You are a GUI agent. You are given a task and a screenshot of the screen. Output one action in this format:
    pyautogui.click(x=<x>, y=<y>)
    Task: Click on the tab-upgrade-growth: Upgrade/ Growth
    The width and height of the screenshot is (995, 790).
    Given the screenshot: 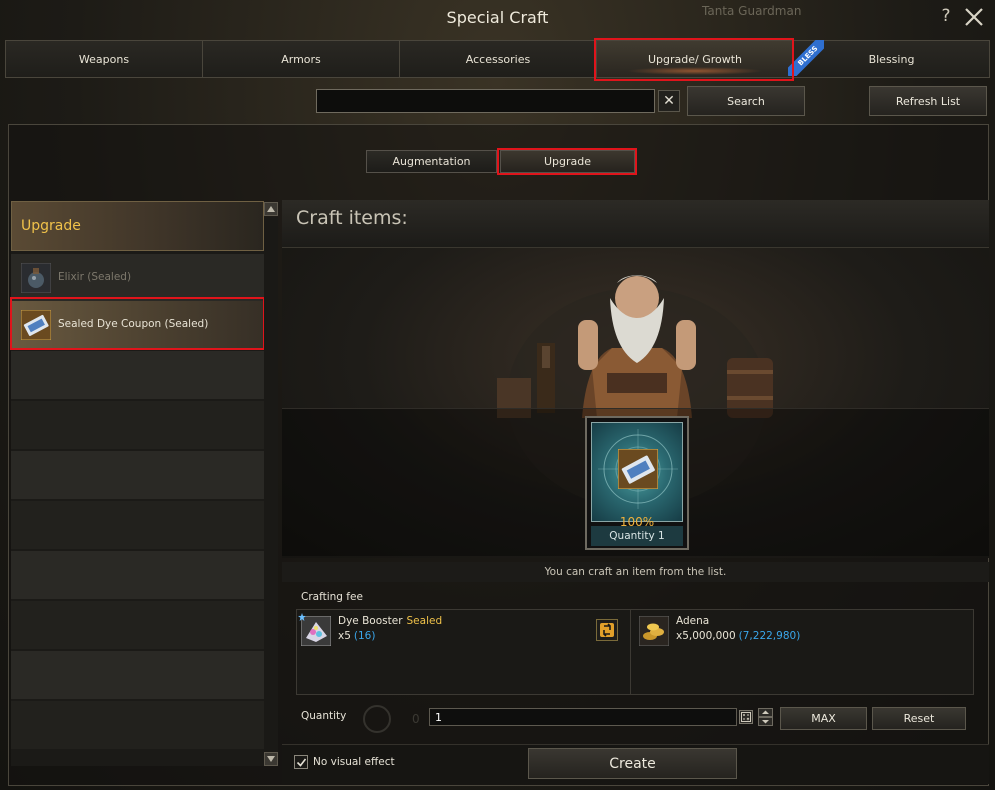 What is the action you would take?
    pyautogui.click(x=694, y=59)
    